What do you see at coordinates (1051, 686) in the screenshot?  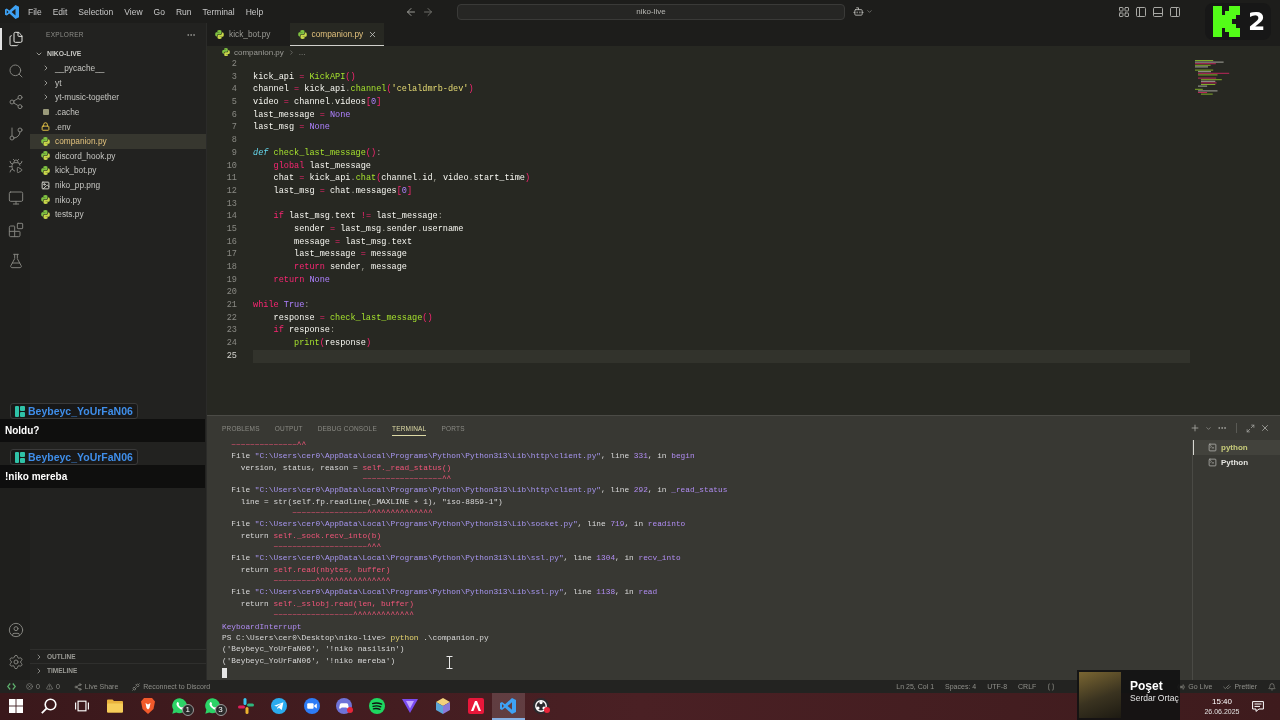 I see `braces-icon` at bounding box center [1051, 686].